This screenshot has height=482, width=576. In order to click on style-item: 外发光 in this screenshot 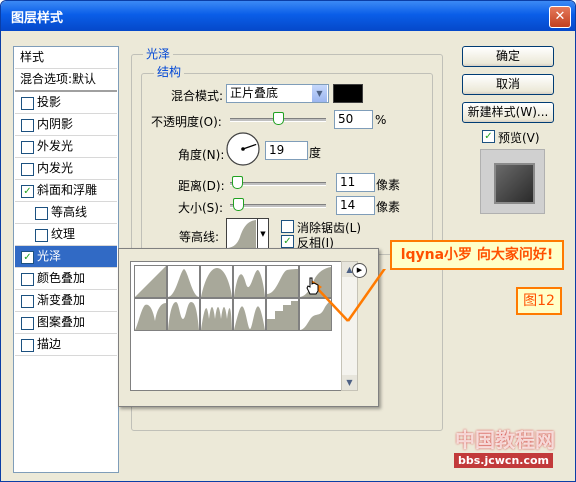, I will do `click(66, 147)`.